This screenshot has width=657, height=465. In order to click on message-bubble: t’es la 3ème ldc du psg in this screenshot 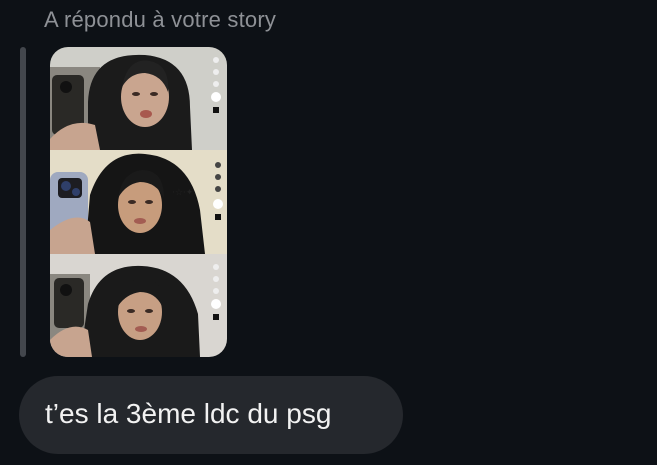, I will do `click(211, 415)`.